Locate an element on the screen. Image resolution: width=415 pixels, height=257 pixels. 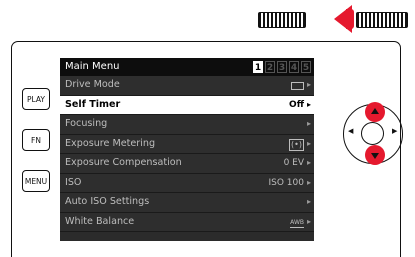
fn-button: FN is located at coordinates (36, 140).